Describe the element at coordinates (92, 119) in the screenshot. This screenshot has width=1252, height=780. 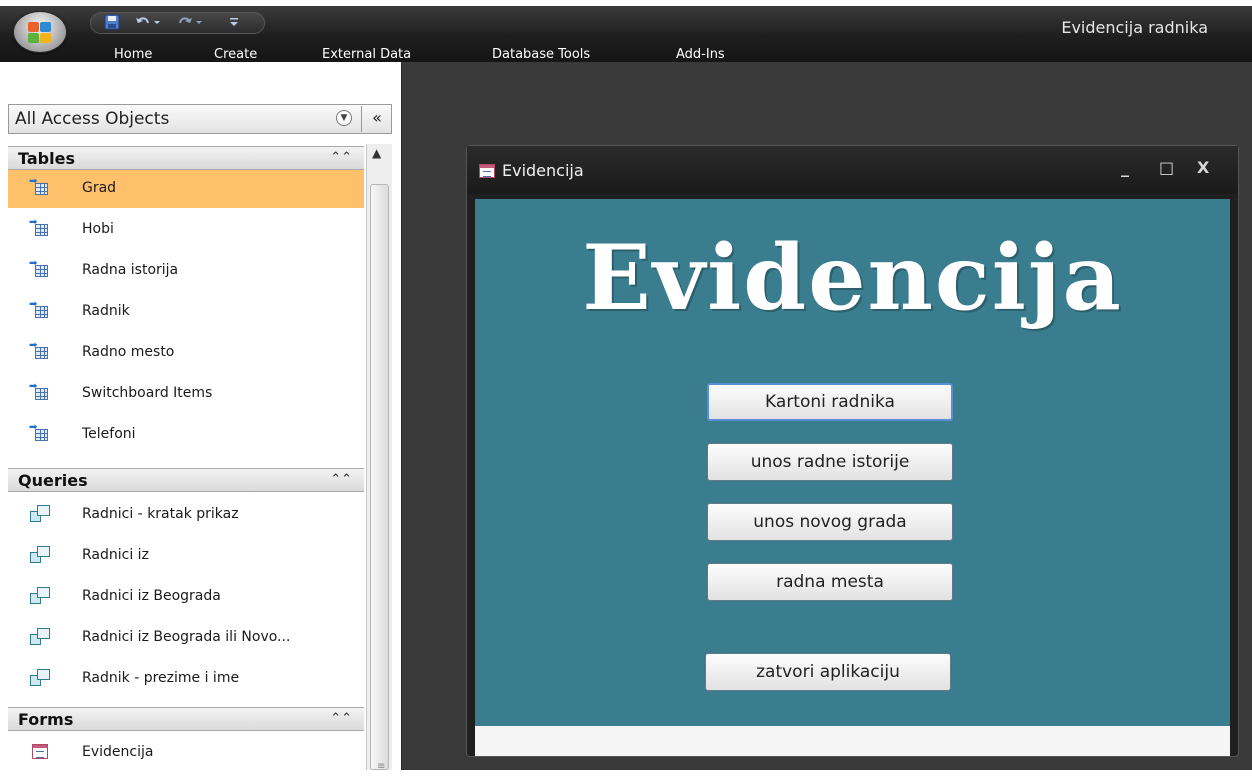
I see `nav-pane-title: All Access Objects` at that location.